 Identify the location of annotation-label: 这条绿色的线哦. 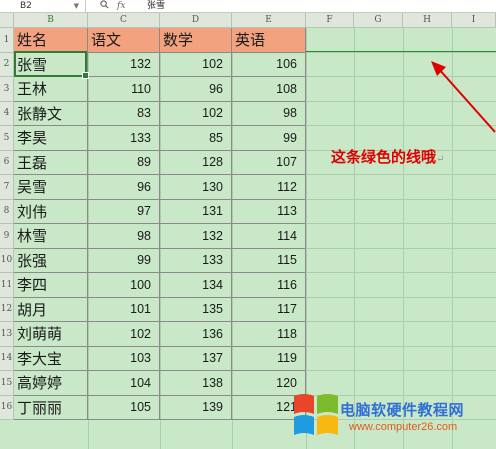
(384, 157).